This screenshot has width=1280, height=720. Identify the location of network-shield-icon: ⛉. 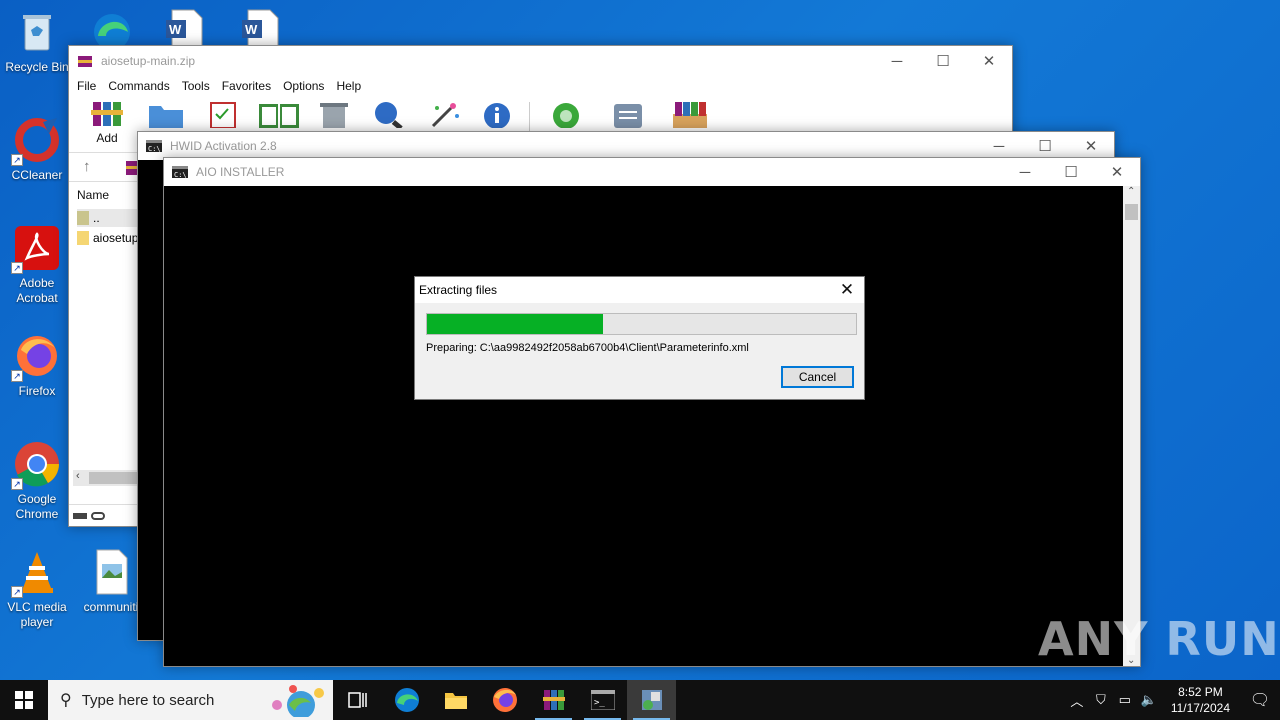
(1101, 700).